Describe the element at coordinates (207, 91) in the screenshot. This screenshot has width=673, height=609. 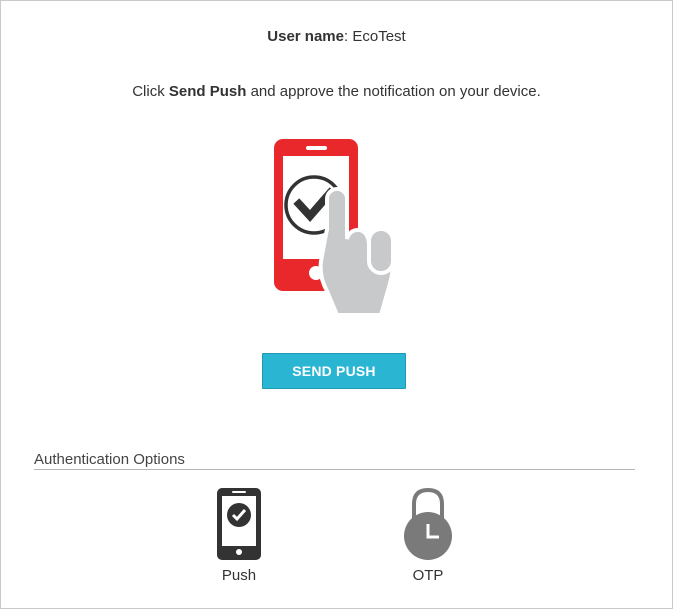
I see `instruction-action: Send Push` at that location.